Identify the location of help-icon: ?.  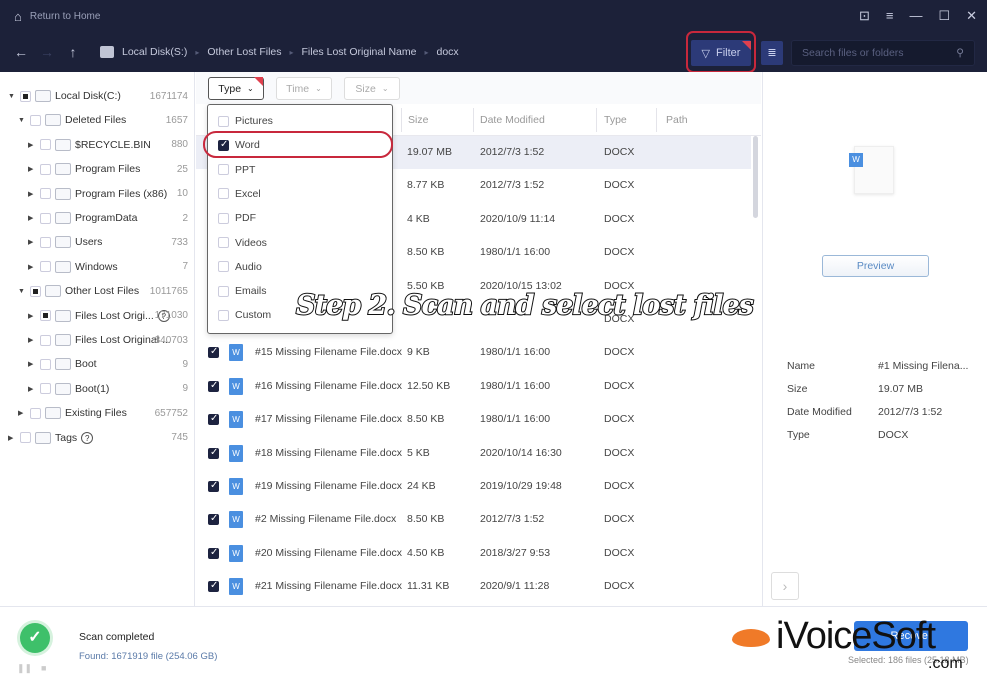
(87, 437).